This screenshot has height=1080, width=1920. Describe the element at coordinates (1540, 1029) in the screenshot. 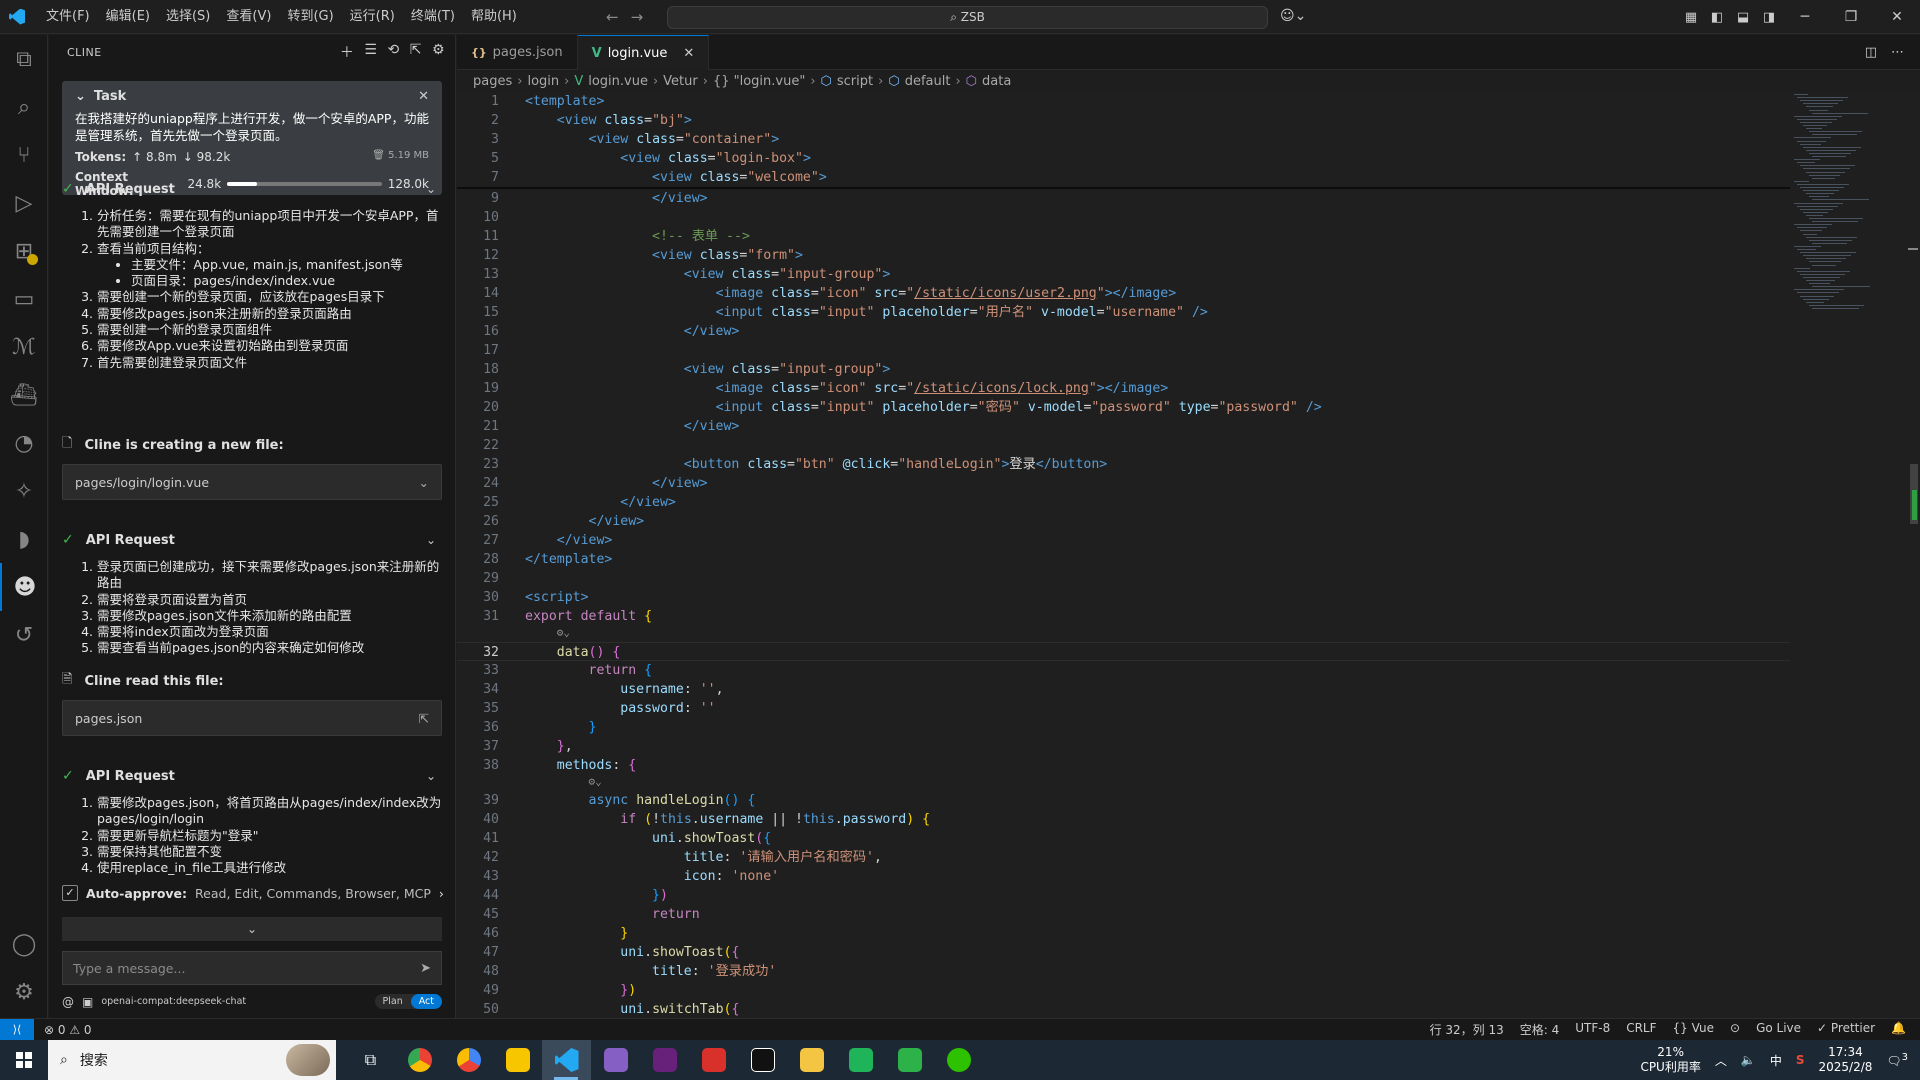

I see `indentation: 空格: 4` at that location.